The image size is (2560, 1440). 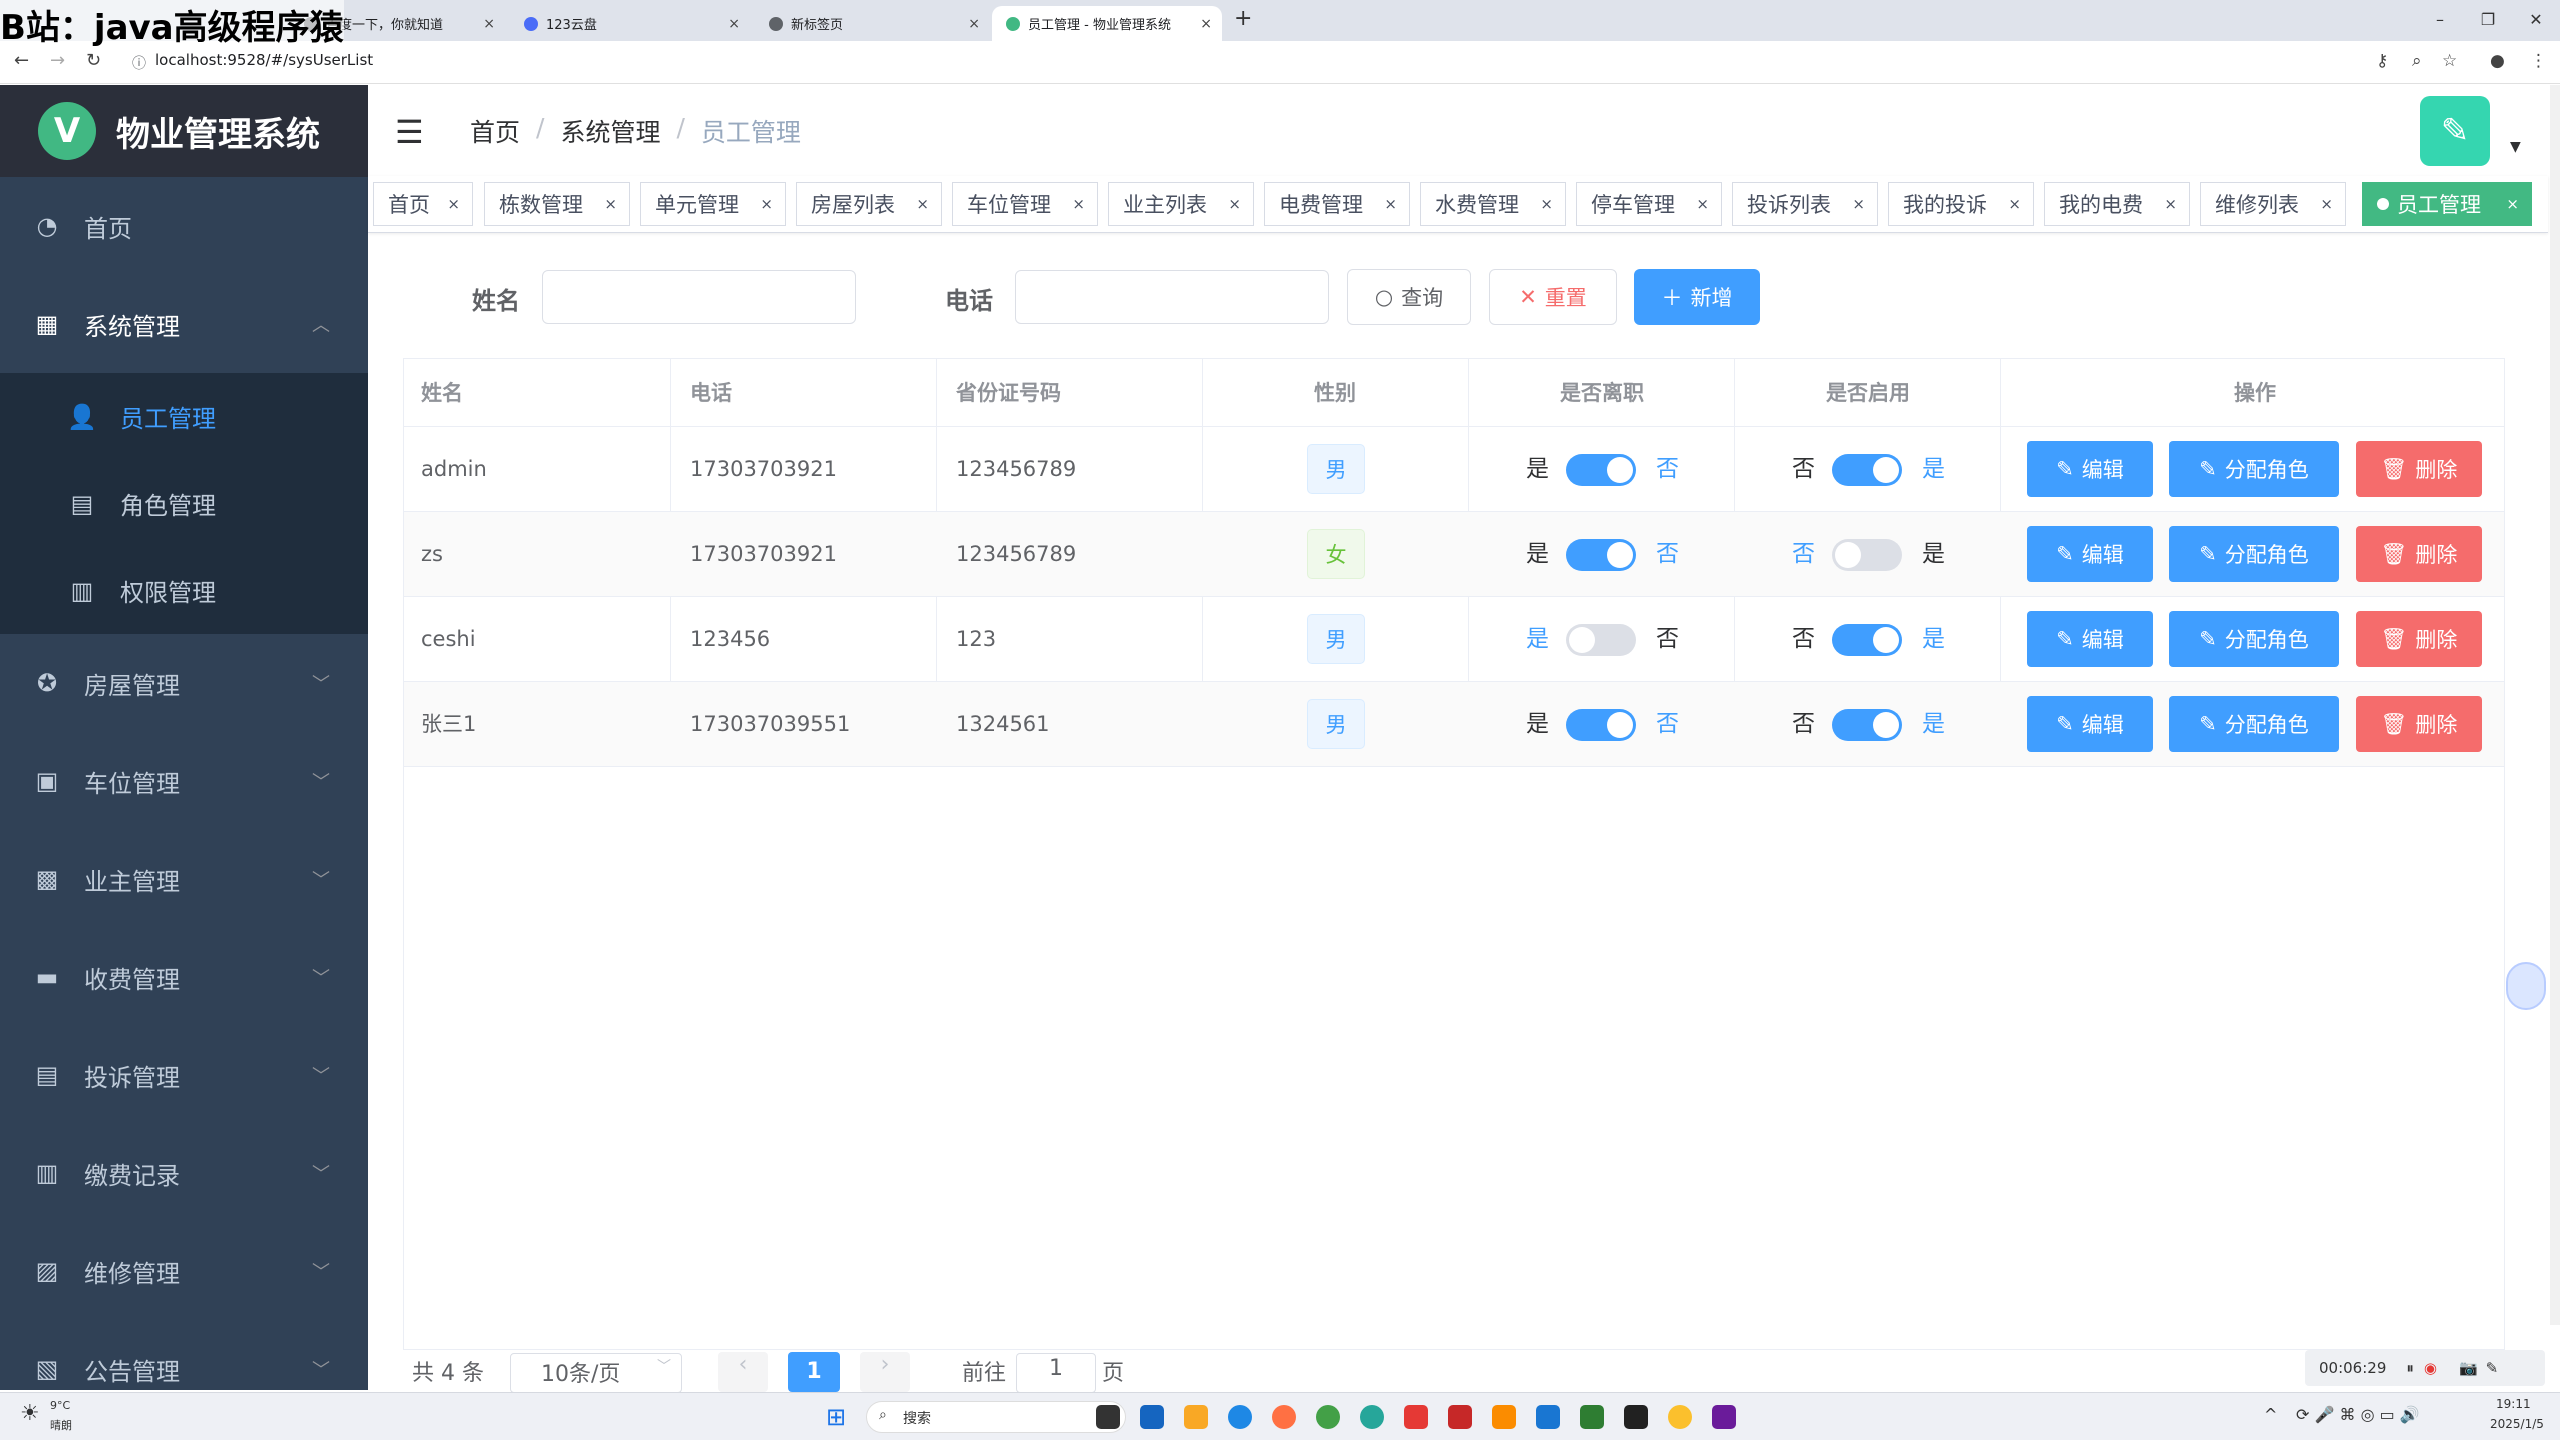 I want to click on page-size-select: 10条/页 ﹀, so click(x=596, y=1373).